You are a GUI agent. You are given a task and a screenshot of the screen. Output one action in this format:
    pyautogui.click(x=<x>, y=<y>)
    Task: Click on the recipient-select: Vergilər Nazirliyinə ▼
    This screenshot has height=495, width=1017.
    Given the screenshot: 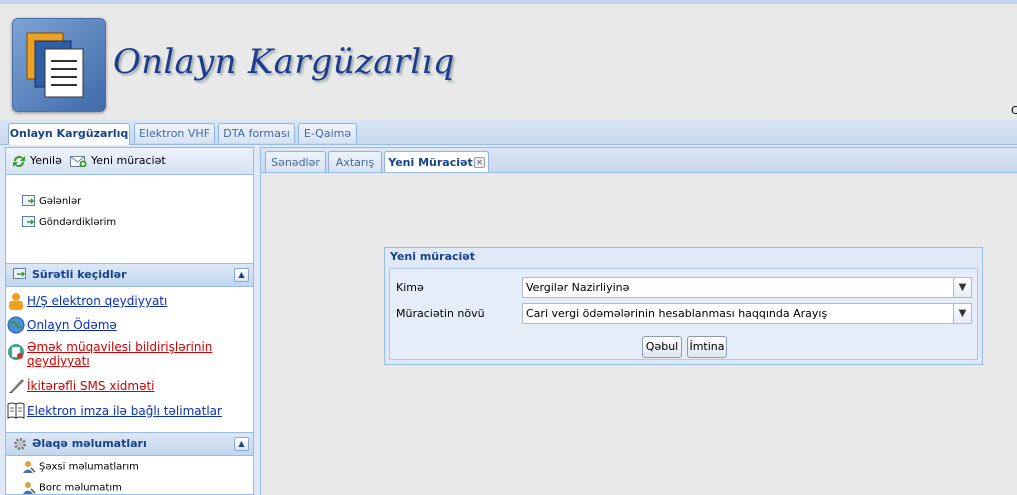 What is the action you would take?
    pyautogui.click(x=747, y=287)
    